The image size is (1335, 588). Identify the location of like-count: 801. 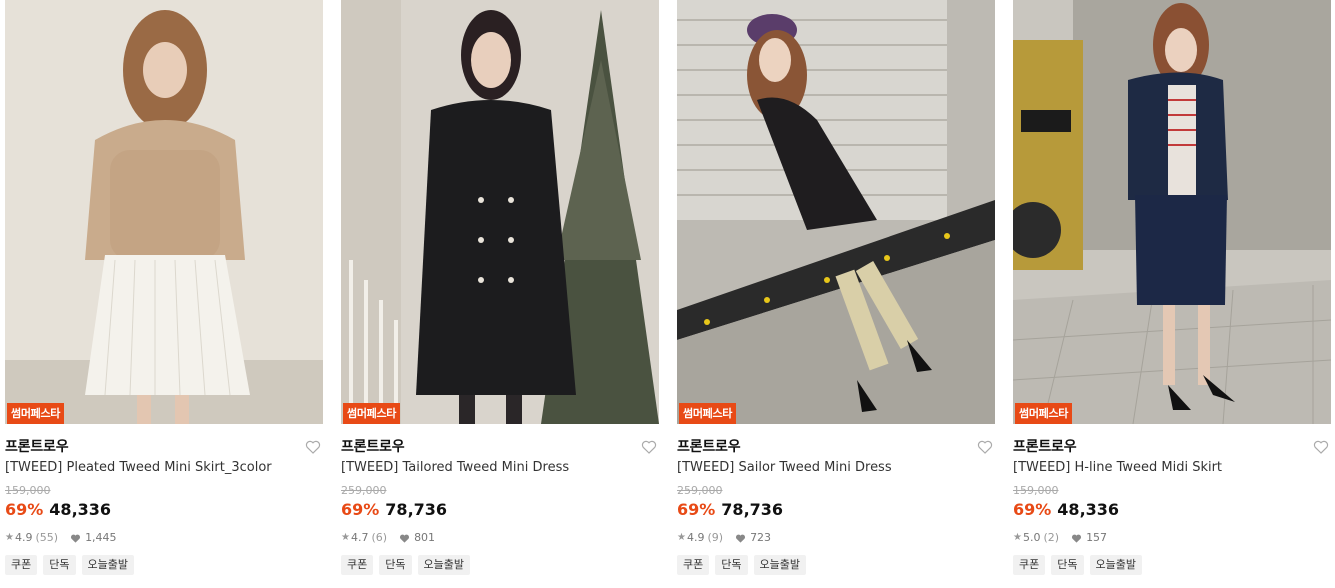
(425, 537).